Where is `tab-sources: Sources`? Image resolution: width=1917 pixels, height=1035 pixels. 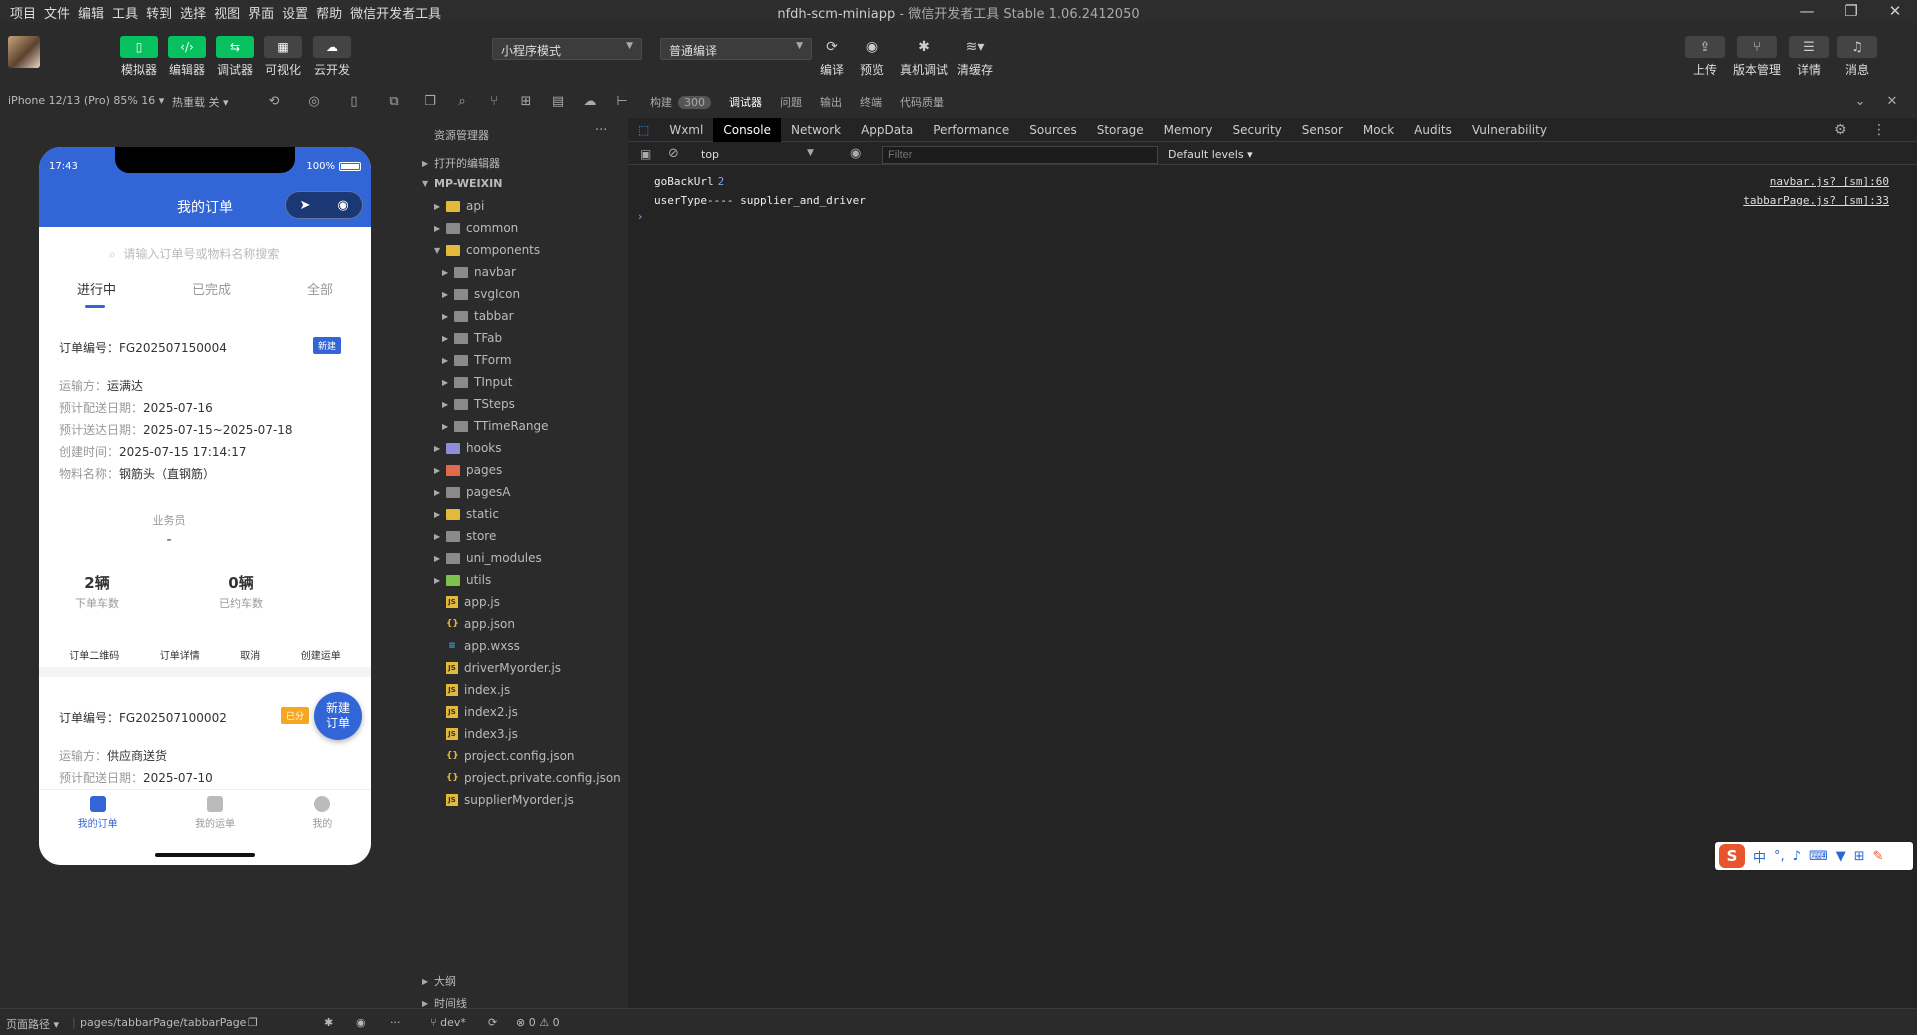 tab-sources: Sources is located at coordinates (1052, 130).